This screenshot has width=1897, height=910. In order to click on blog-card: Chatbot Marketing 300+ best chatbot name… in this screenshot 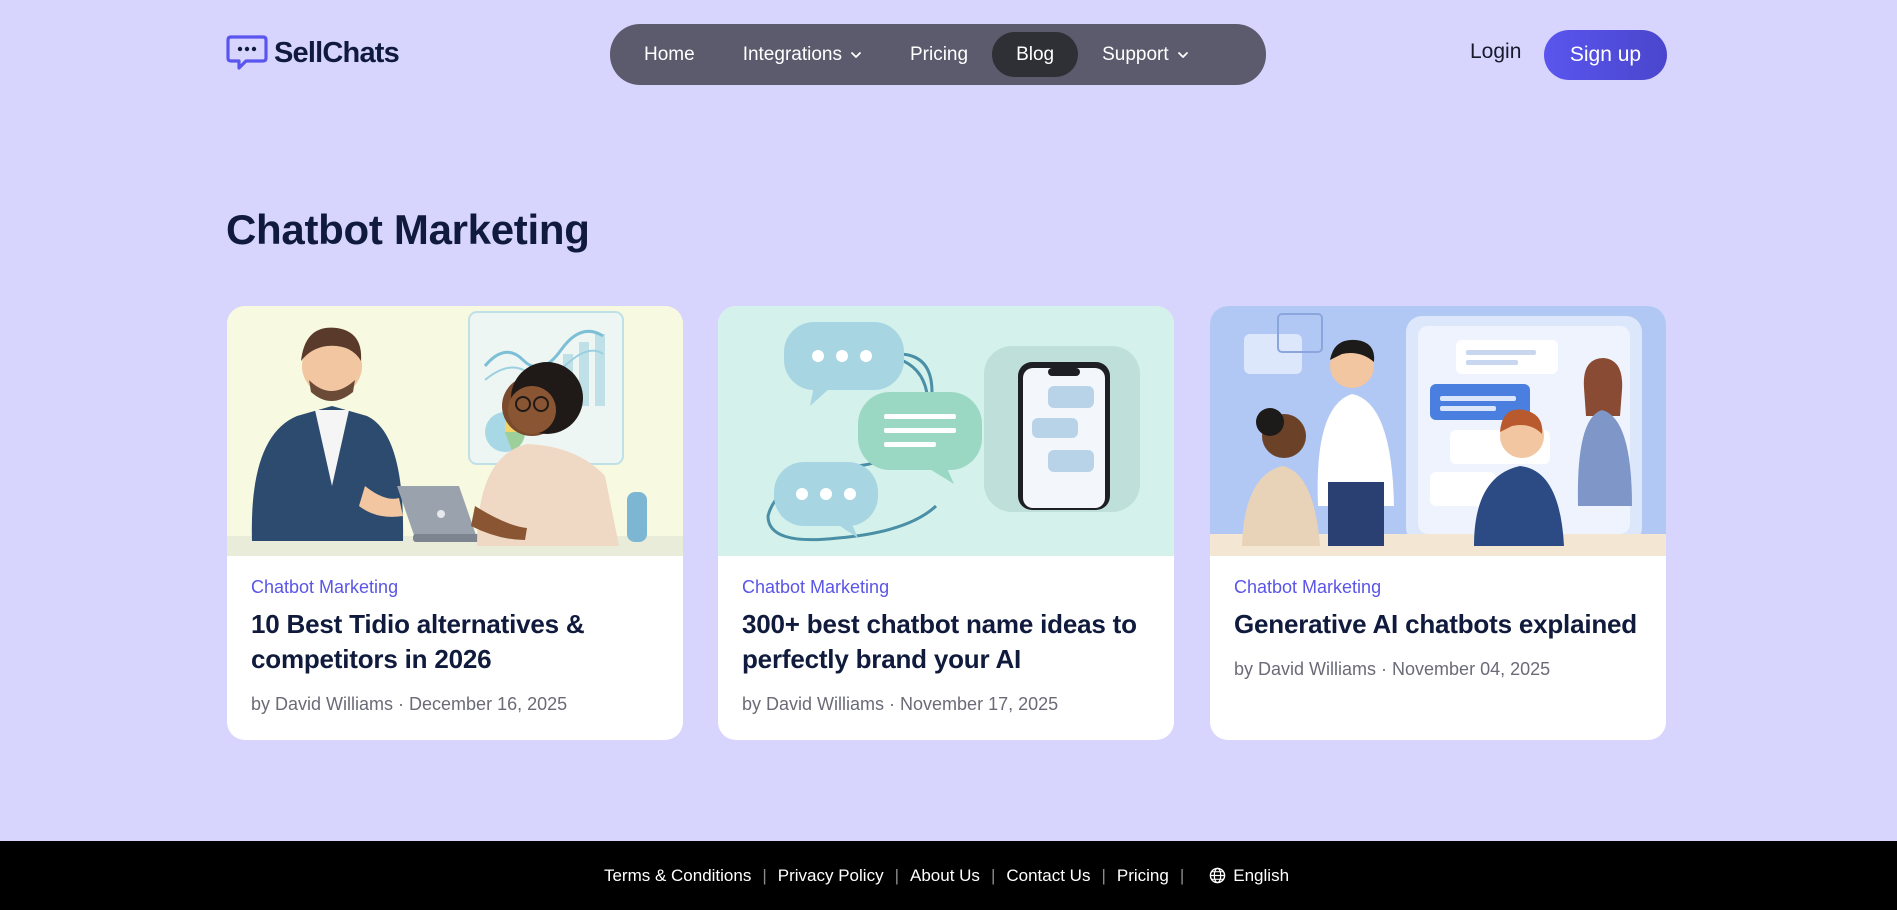, I will do `click(946, 523)`.